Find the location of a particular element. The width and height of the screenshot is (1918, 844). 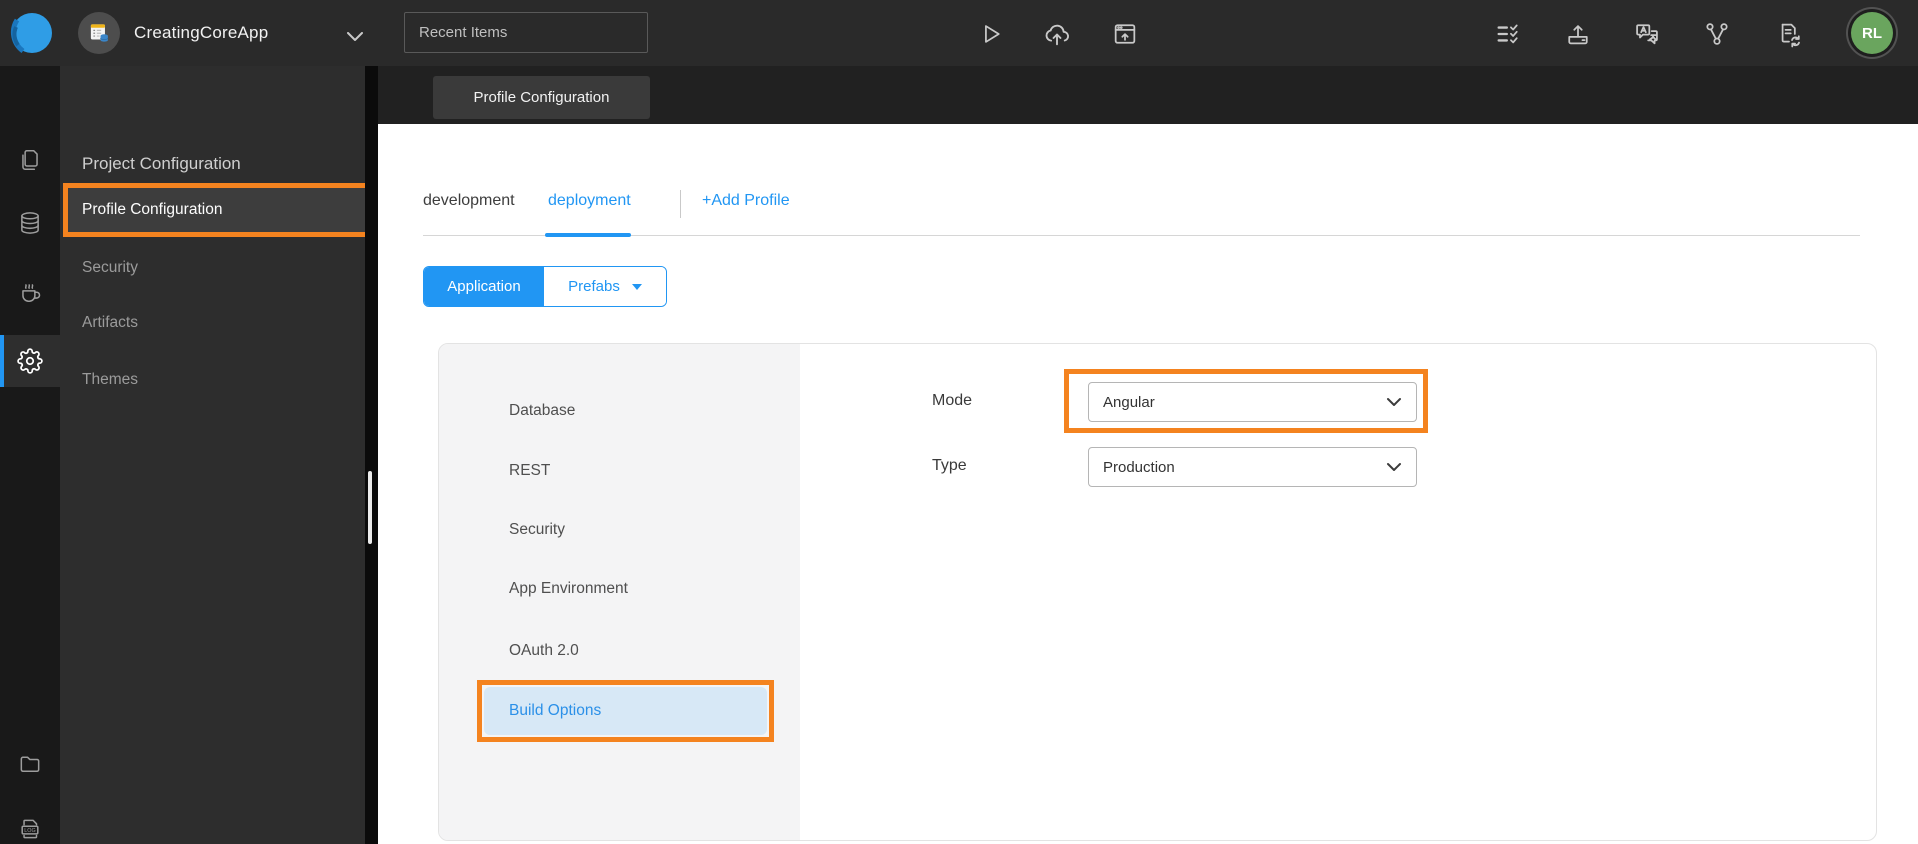

log-file-icon: LOG is located at coordinates (30, 823).